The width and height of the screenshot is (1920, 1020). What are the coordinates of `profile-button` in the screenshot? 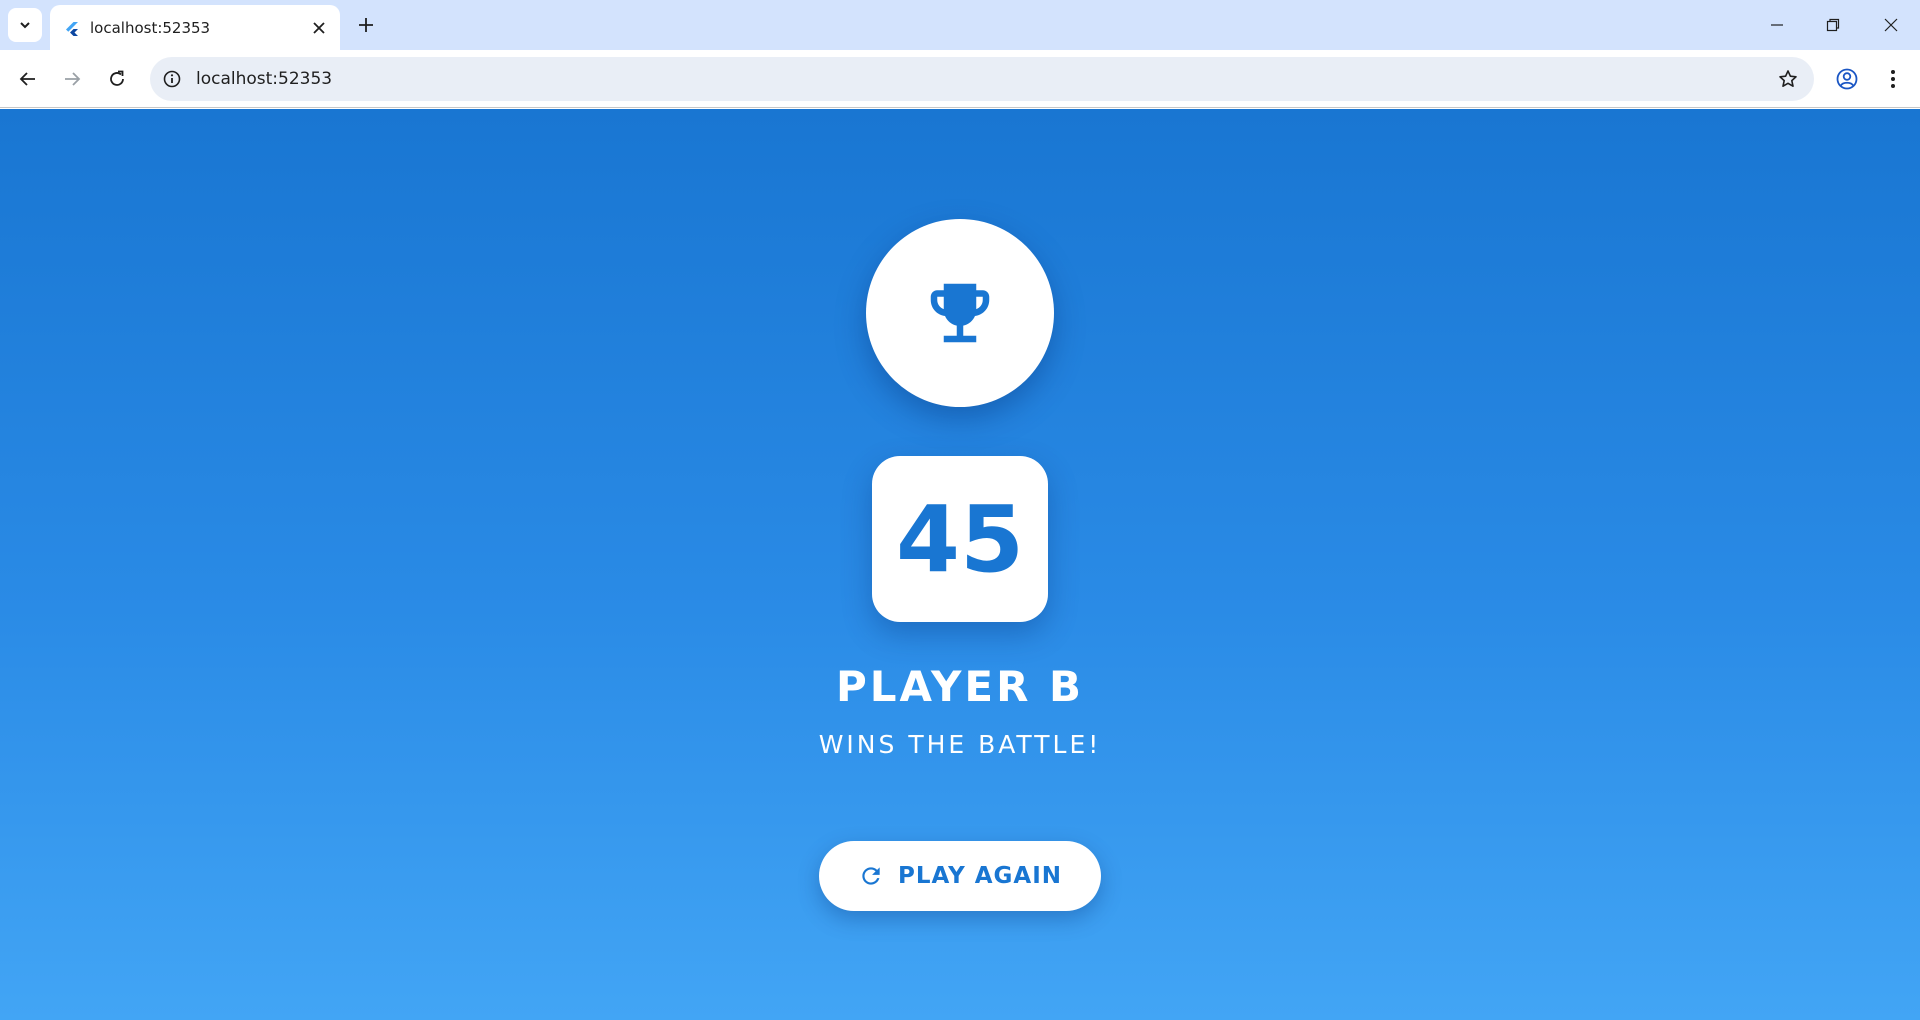 It's located at (1847, 79).